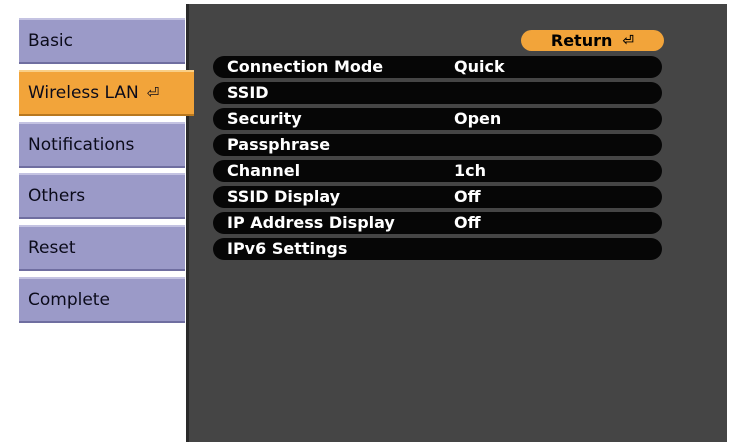 Image resolution: width=735 pixels, height=442 pixels. I want to click on sidebar-item-notifications: Notifications, so click(102, 145).